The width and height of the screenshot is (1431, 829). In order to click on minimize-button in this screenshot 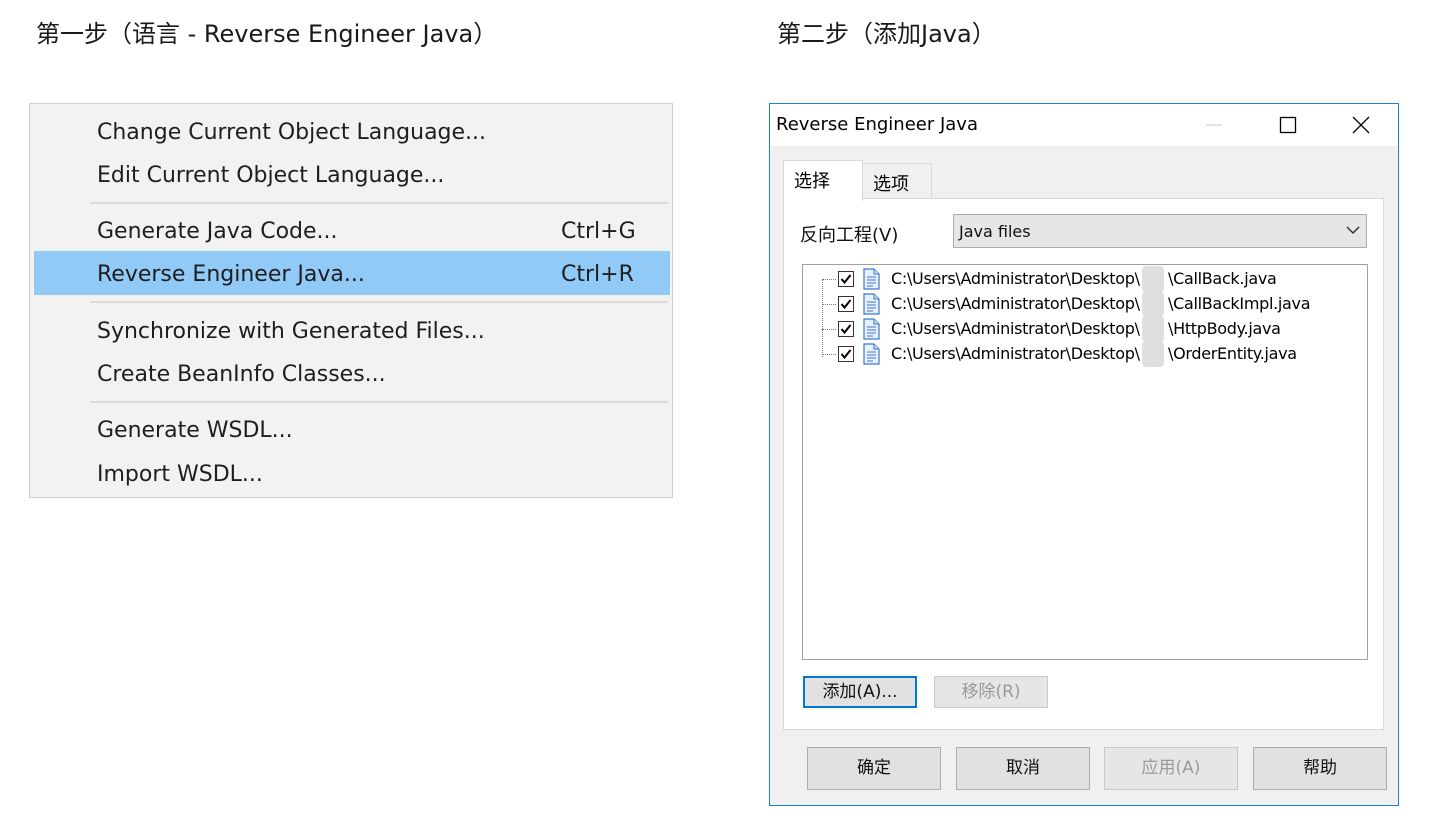, I will do `click(1214, 125)`.